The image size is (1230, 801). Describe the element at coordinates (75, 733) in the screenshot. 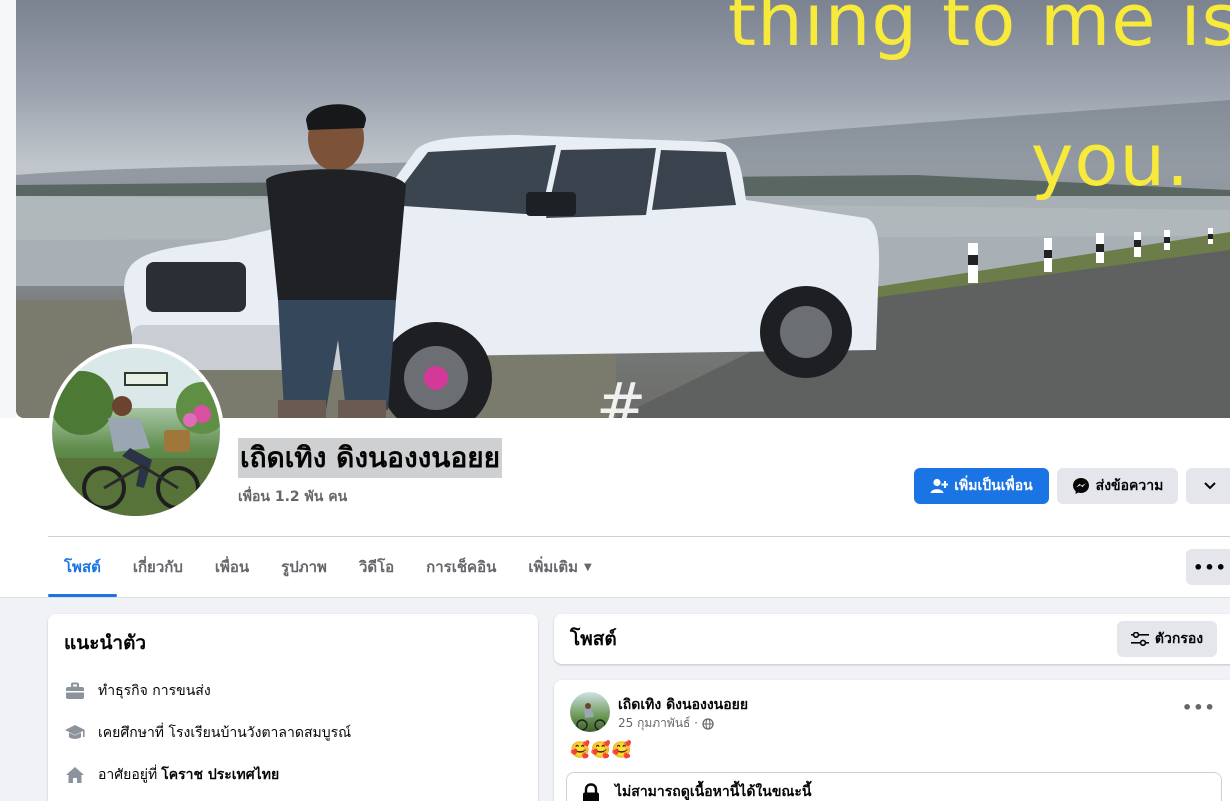

I see `graduation-cap-icon` at that location.